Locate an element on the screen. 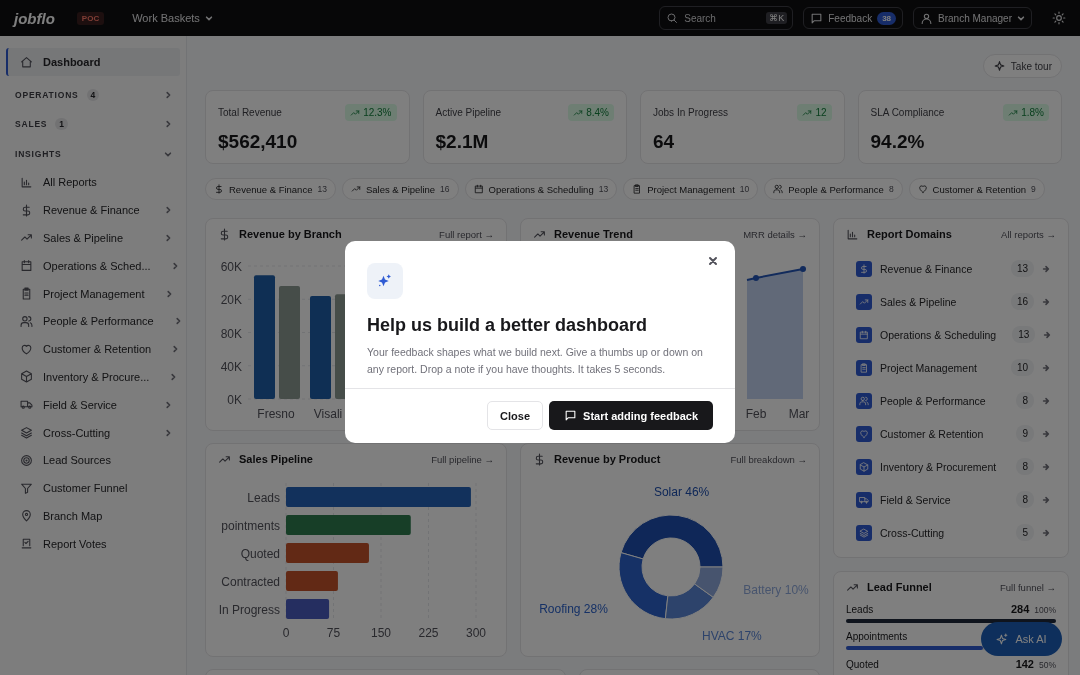  workspace-dropdown: Work Baskets is located at coordinates (172, 18).